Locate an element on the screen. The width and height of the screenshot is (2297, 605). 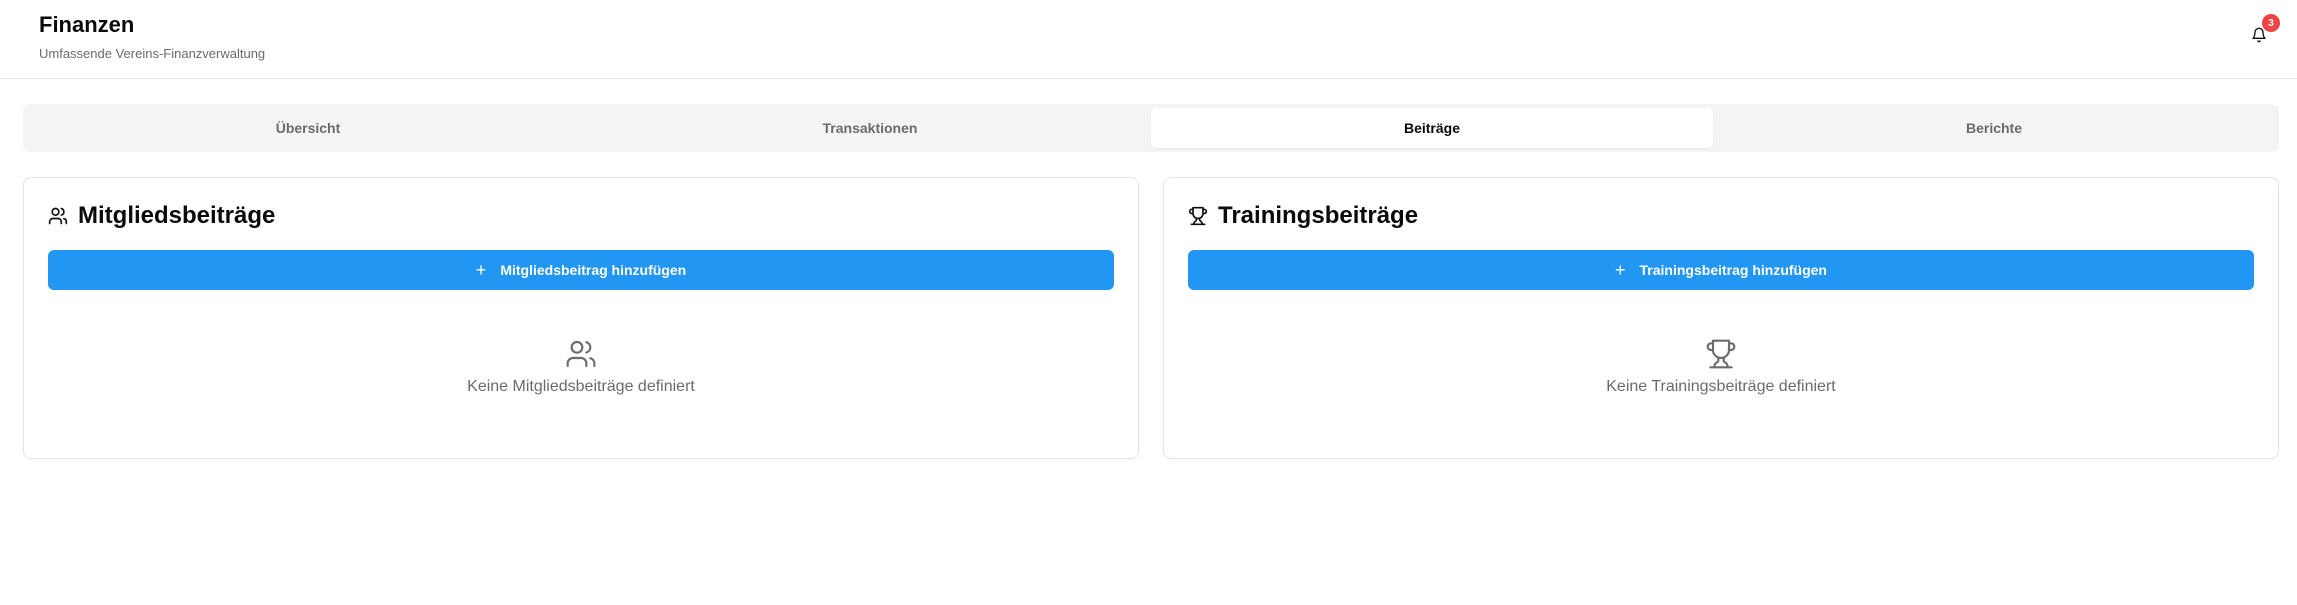
add-training-fee-button: + Trainingsbeitrag hinzufügen is located at coordinates (1721, 270).